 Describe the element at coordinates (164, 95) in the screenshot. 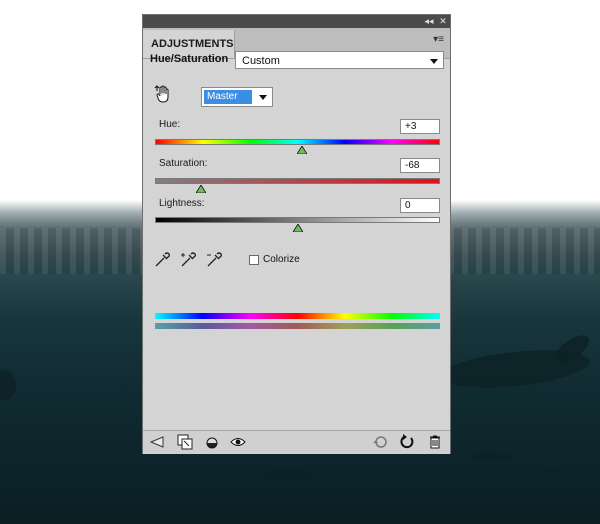

I see `hand-adjust-icon` at that location.